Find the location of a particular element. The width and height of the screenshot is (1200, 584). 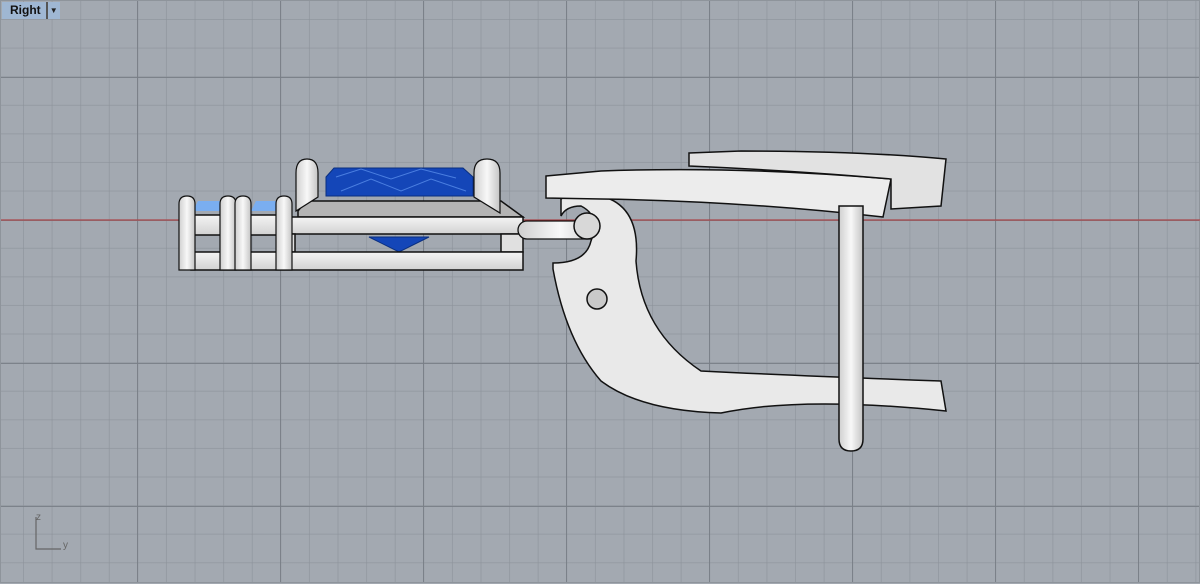

y-axis-label: y is located at coordinates (65, 545).